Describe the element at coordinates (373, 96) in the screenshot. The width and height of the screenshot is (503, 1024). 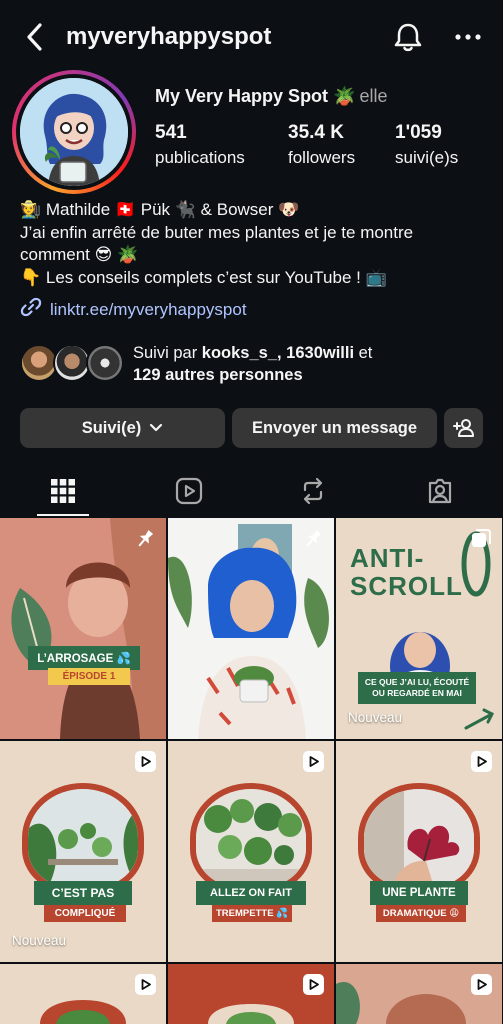
I see `pronoun-text: elle` at that location.